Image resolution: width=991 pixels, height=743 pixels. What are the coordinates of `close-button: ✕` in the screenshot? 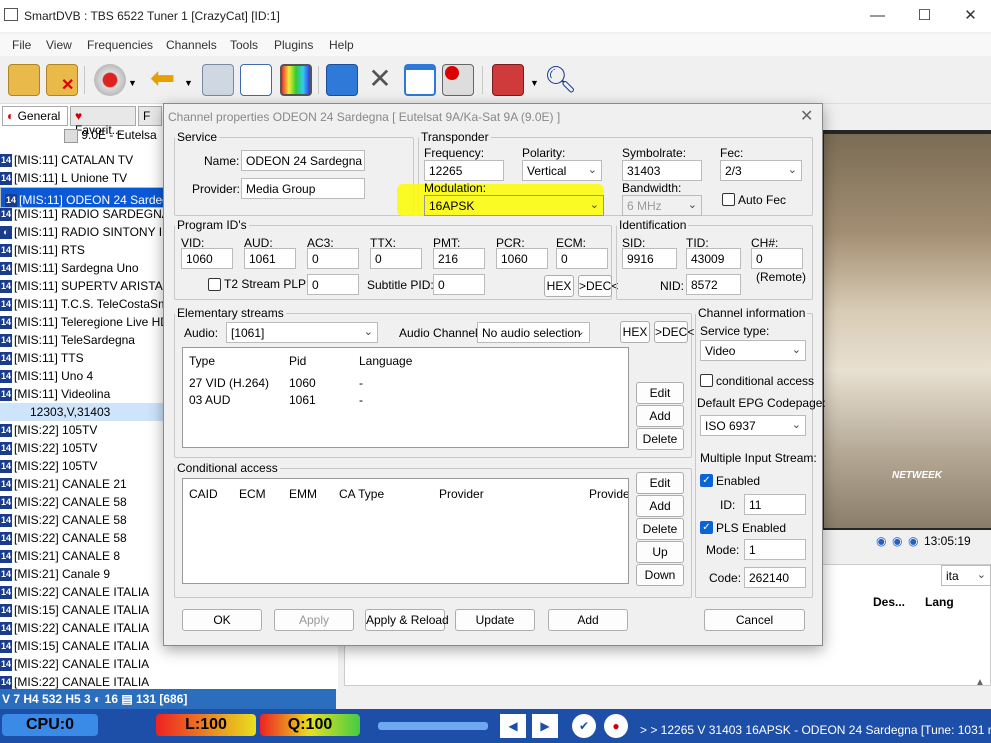 It's located at (969, 16).